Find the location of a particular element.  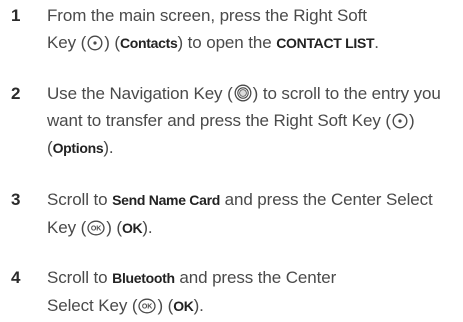

navigation-key-icon is located at coordinates (243, 93).